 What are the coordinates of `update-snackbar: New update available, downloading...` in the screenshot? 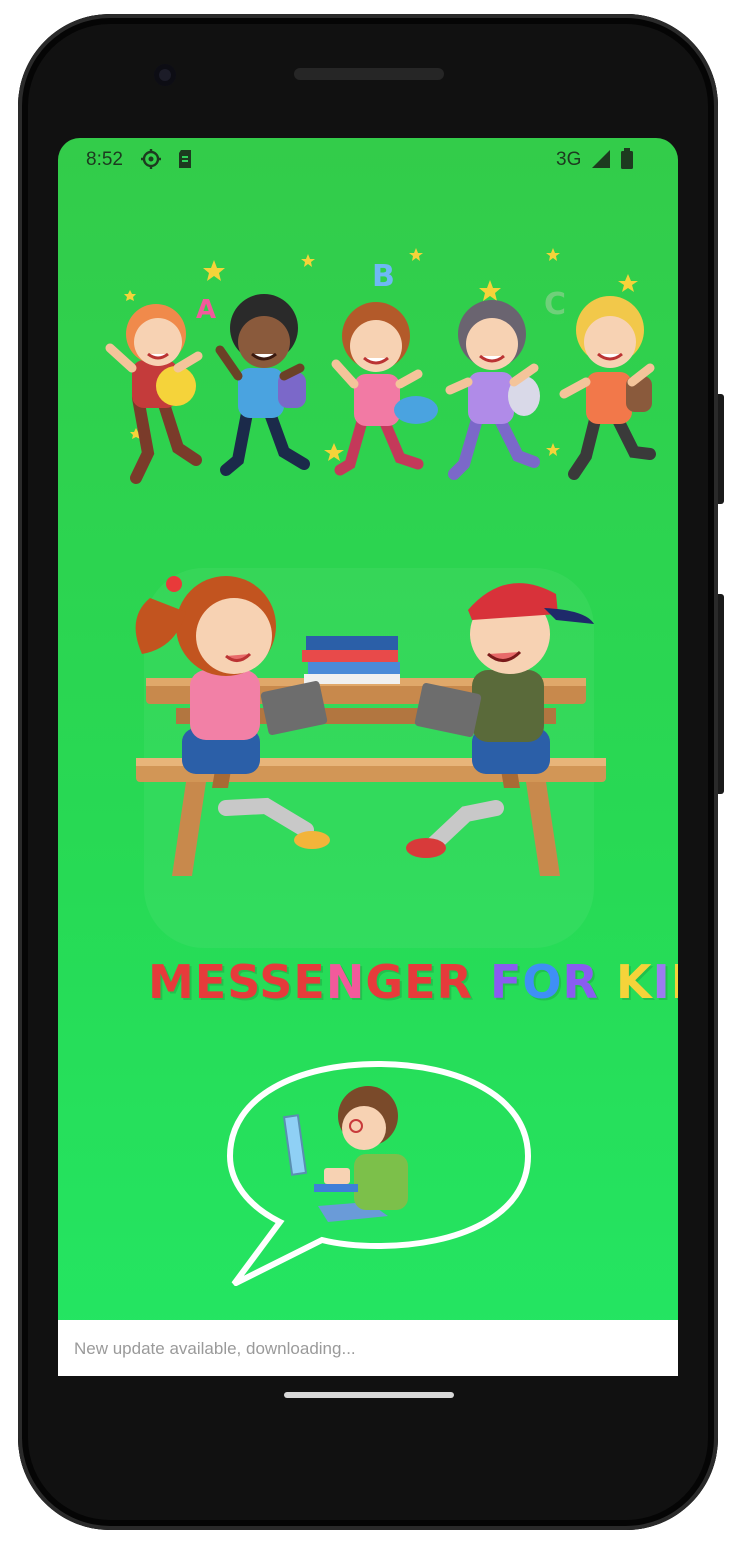 It's located at (368, 1348).